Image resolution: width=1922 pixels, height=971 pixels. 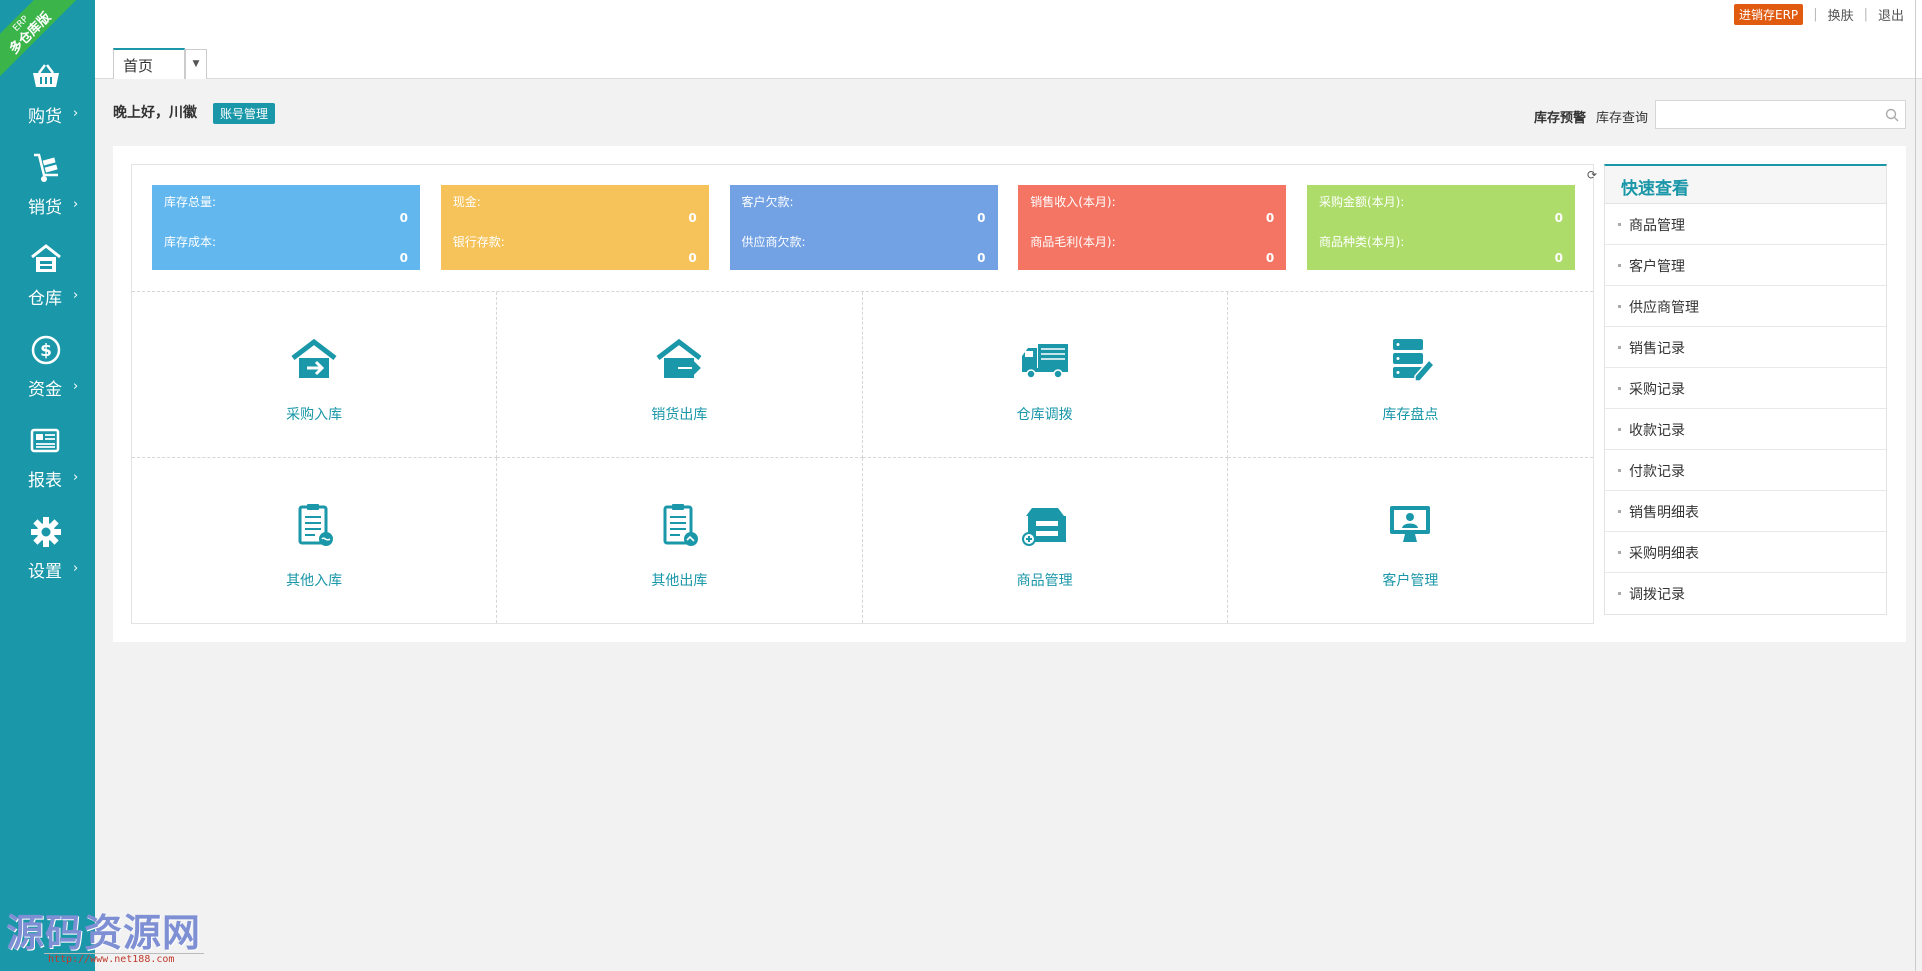 I want to click on quick-link-sales-records: 销售记录, so click(x=1745, y=347).